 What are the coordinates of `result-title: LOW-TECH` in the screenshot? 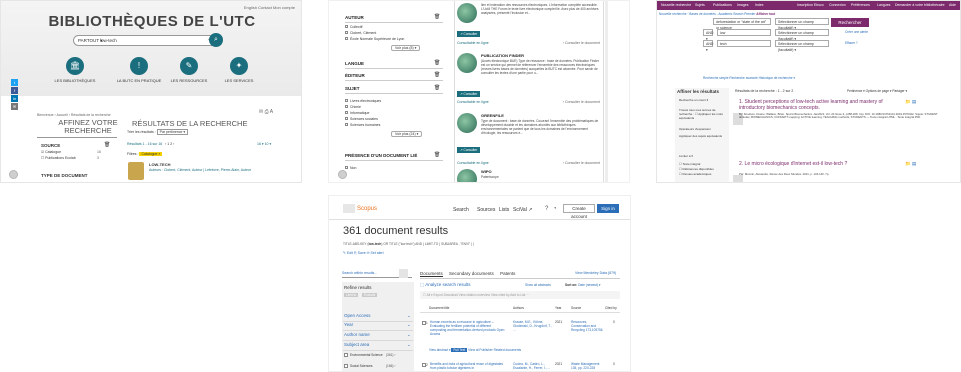 It's located at (159, 164).